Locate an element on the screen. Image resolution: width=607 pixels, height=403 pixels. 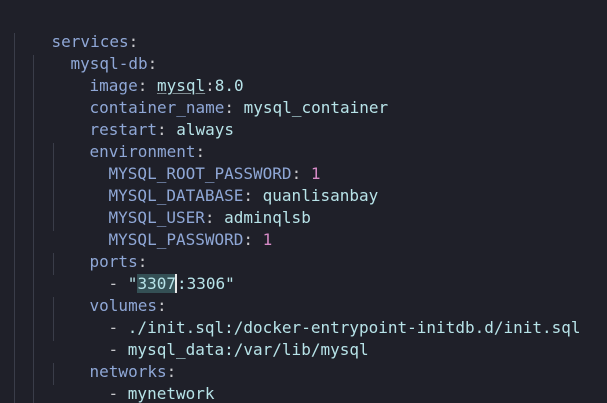
code-line: container_name: mysql_container is located at coordinates (239, 107).